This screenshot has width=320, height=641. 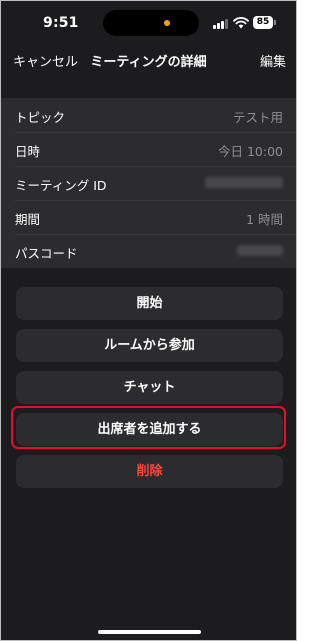 I want to click on detail-row-datetime: 日時 今日 10:00, so click(x=148, y=149).